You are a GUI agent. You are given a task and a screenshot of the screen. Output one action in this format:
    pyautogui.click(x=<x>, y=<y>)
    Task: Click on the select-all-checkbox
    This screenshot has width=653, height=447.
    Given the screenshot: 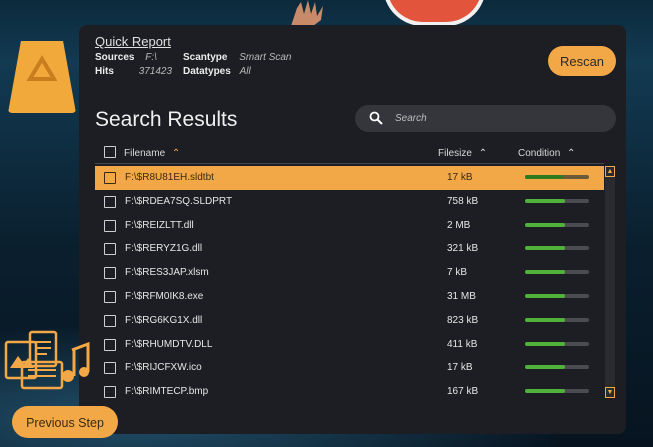 What is the action you would take?
    pyautogui.click(x=110, y=152)
    